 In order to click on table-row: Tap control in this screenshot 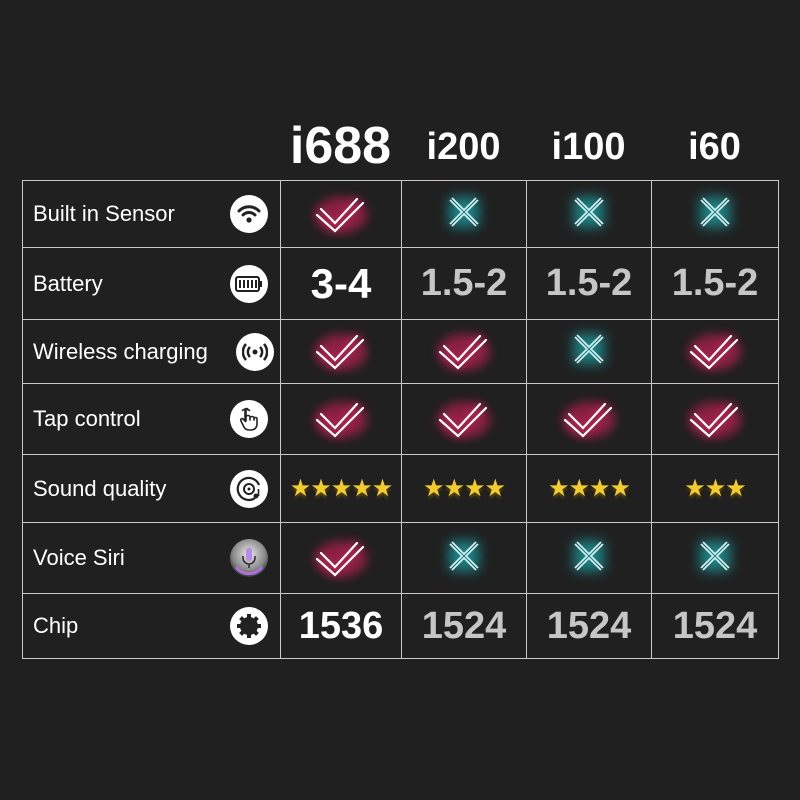, I will do `click(400, 419)`.